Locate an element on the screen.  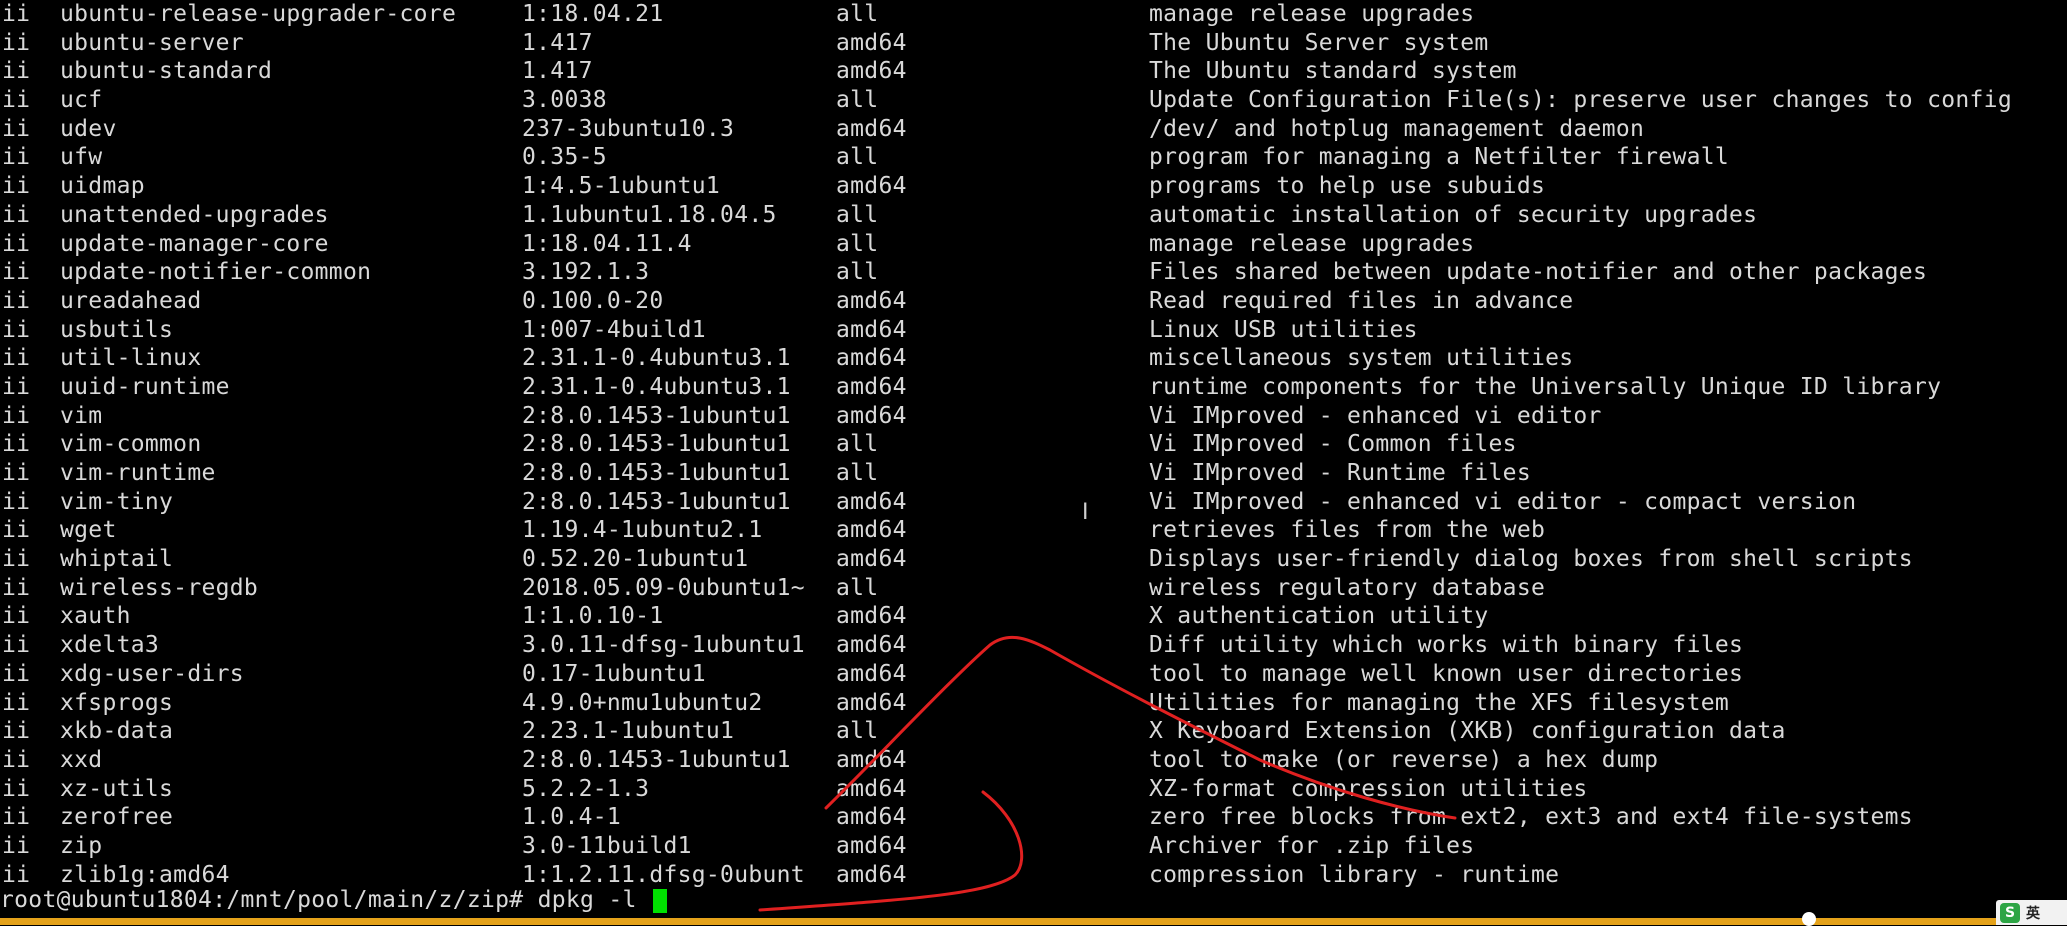
package-description: retrieves files from the web is located at coordinates (1347, 530).